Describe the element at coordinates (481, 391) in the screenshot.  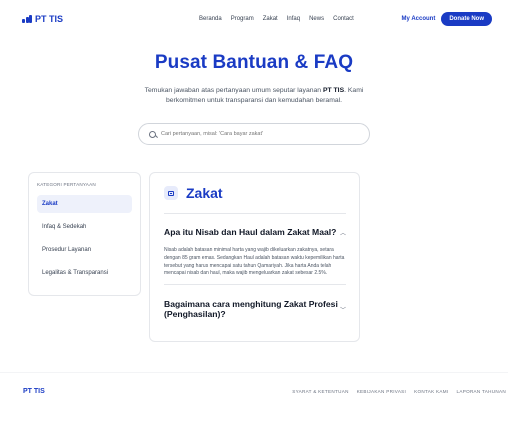
I see `footer-link-annual-report: LAPORAN TAHUNAN` at that location.